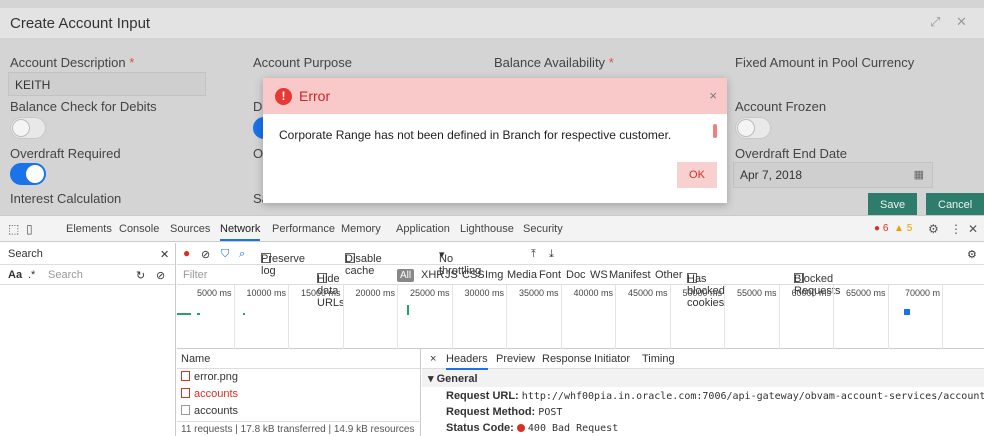 Image resolution: width=984 pixels, height=436 pixels. What do you see at coordinates (28, 128) in the screenshot?
I see `balance-check-toggle` at bounding box center [28, 128].